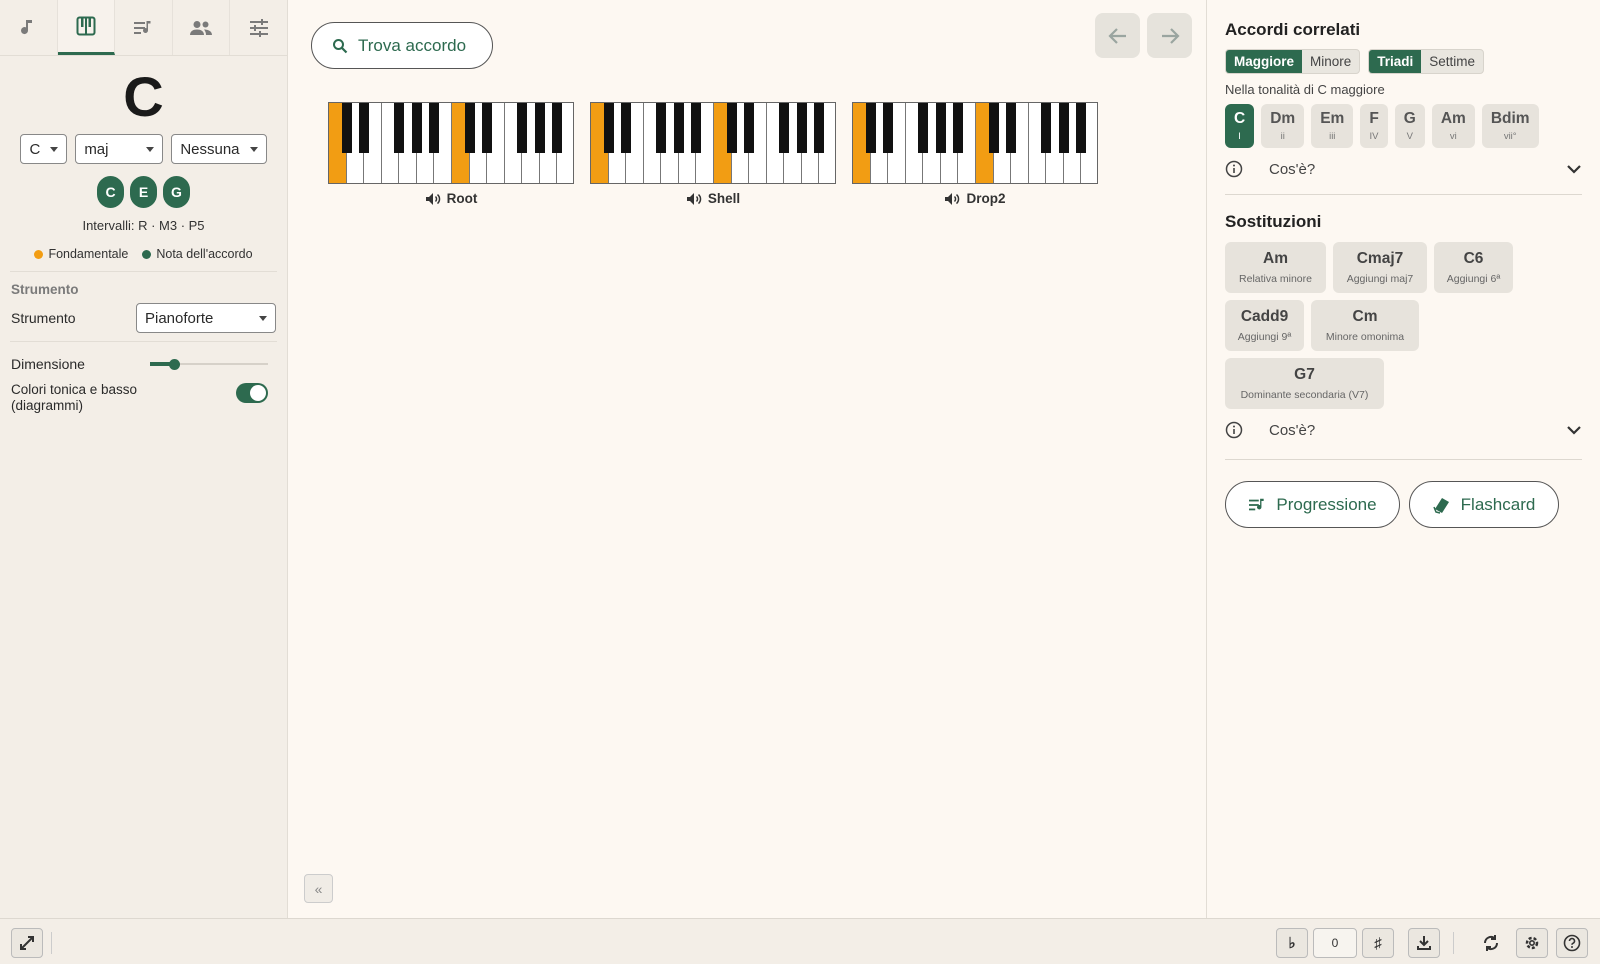 This screenshot has width=1600, height=964. I want to click on find-chord-label: Trova accordo, so click(412, 45).